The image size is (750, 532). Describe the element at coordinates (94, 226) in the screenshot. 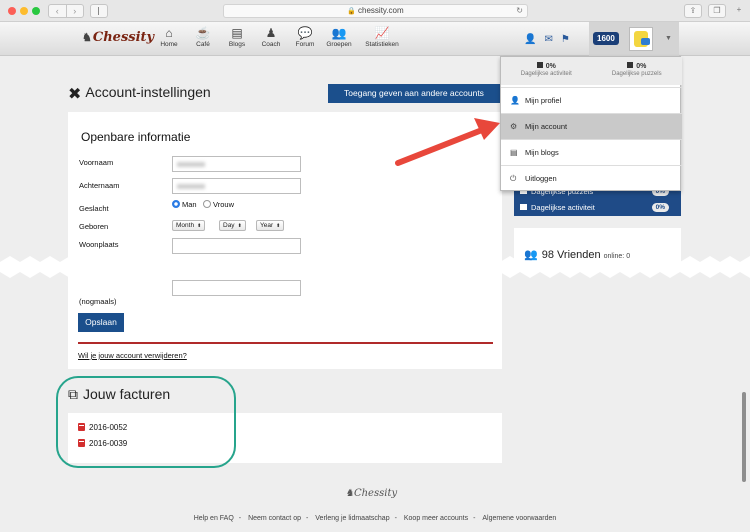

I see `geboren-label: Geboren` at that location.